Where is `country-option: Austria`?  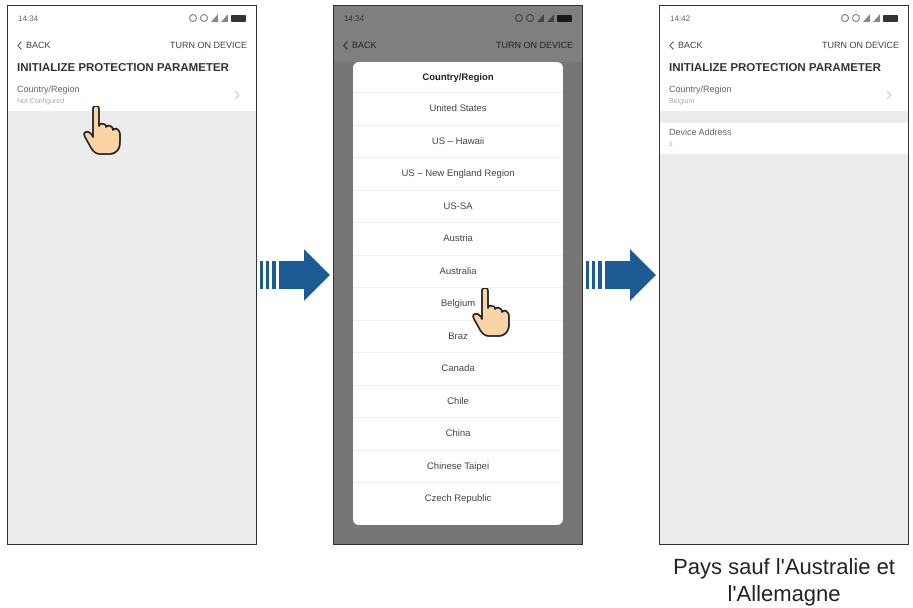
country-option: Austria is located at coordinates (458, 238).